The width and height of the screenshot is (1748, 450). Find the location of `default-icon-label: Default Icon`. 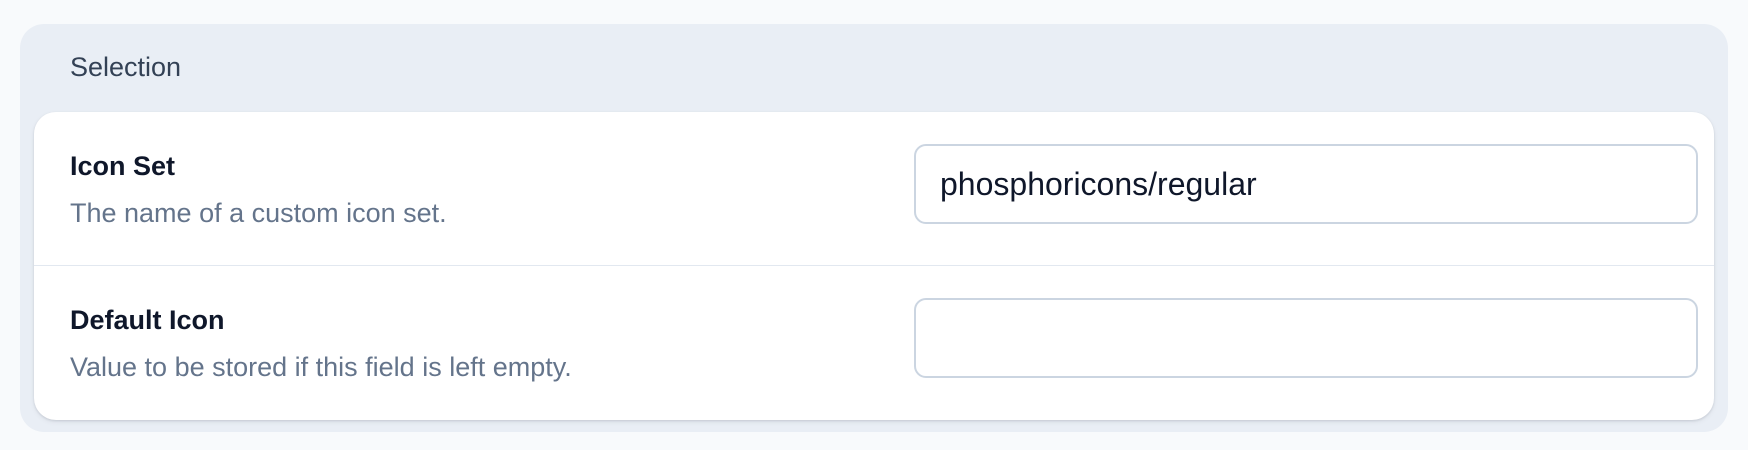

default-icon-label: Default Icon is located at coordinates (147, 320).